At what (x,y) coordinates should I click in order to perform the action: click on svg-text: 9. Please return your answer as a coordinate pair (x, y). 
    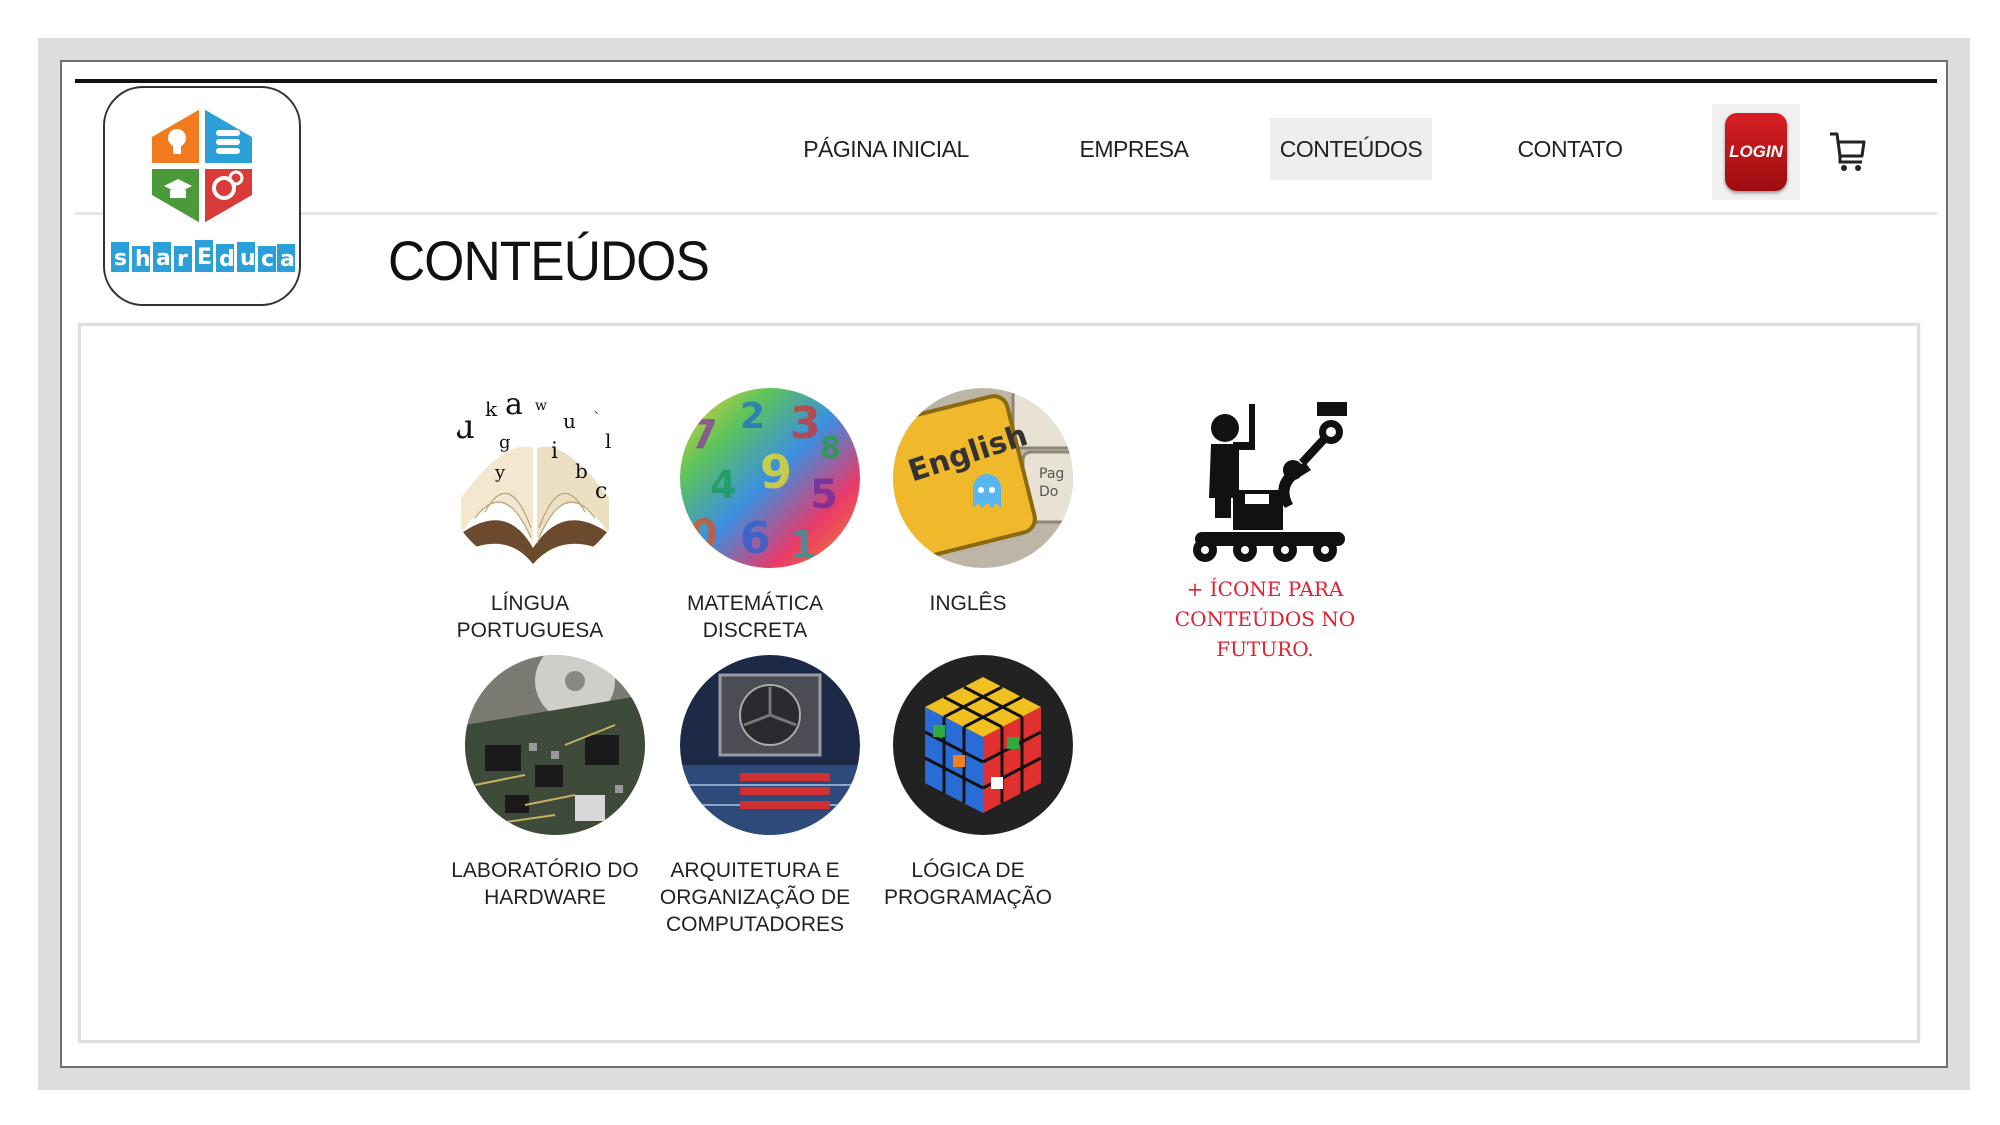
    Looking at the image, I should click on (776, 472).